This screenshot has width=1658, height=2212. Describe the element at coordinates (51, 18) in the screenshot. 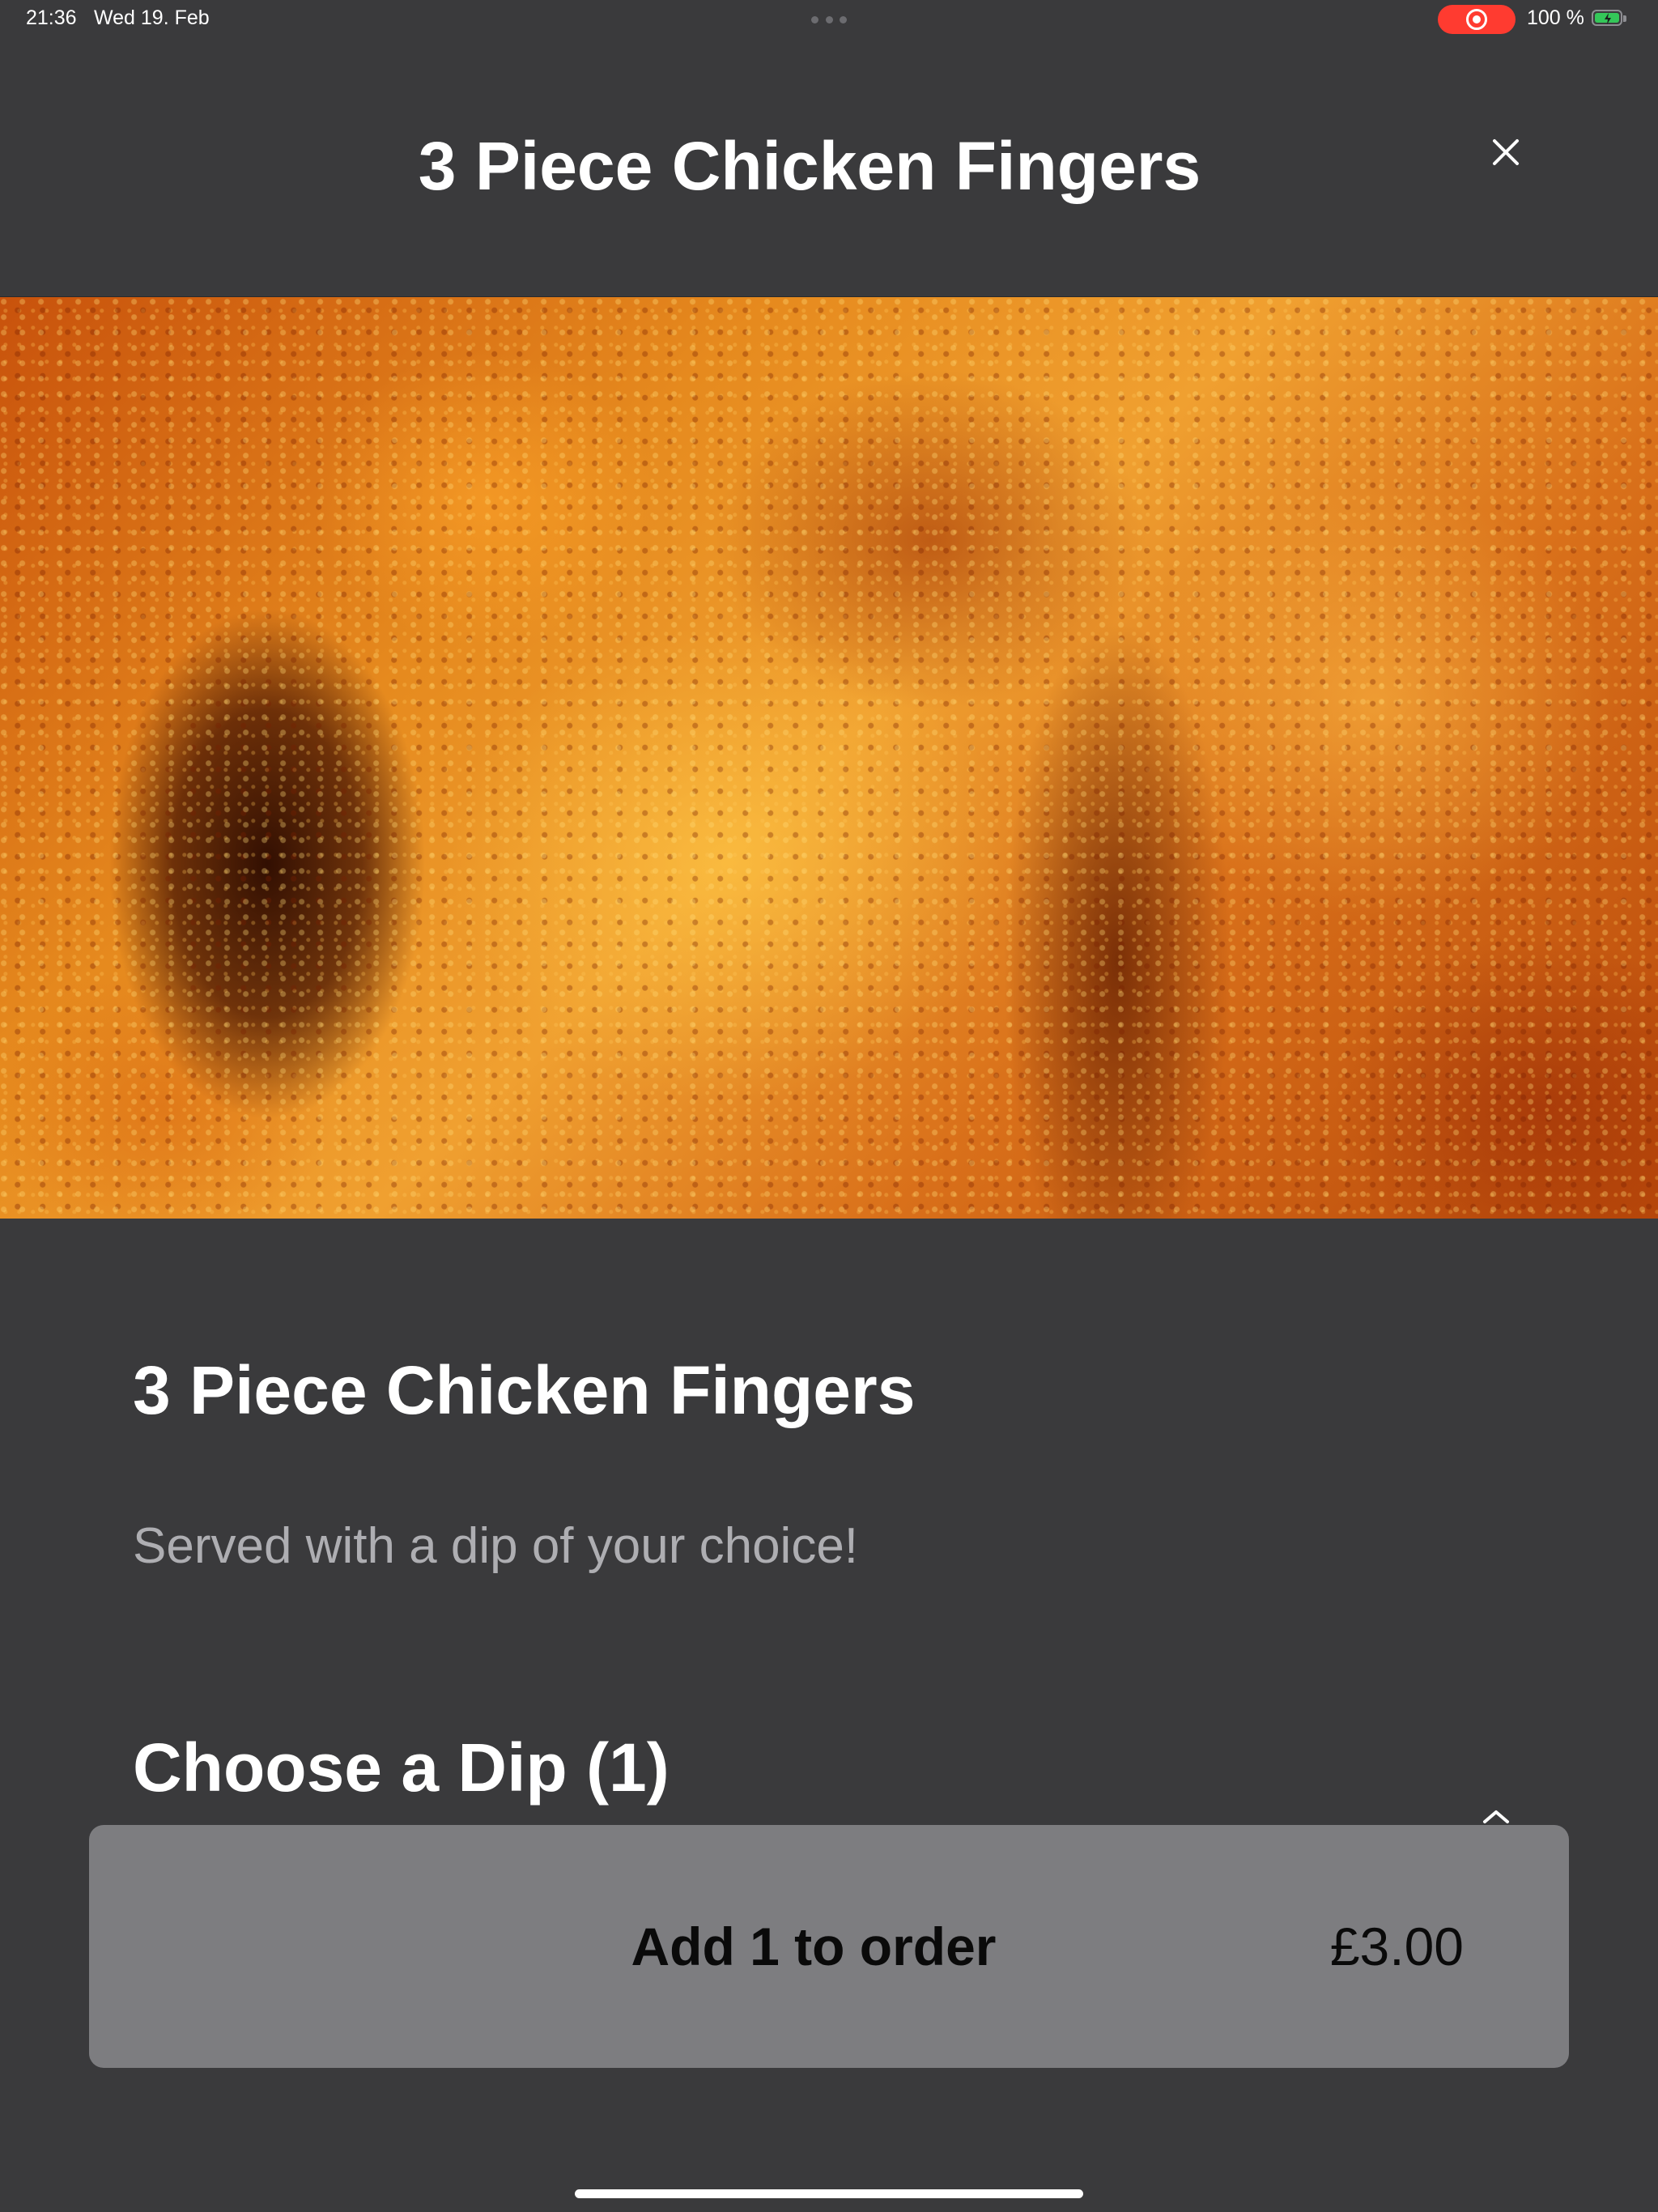

I see `status-time: 21:36` at that location.